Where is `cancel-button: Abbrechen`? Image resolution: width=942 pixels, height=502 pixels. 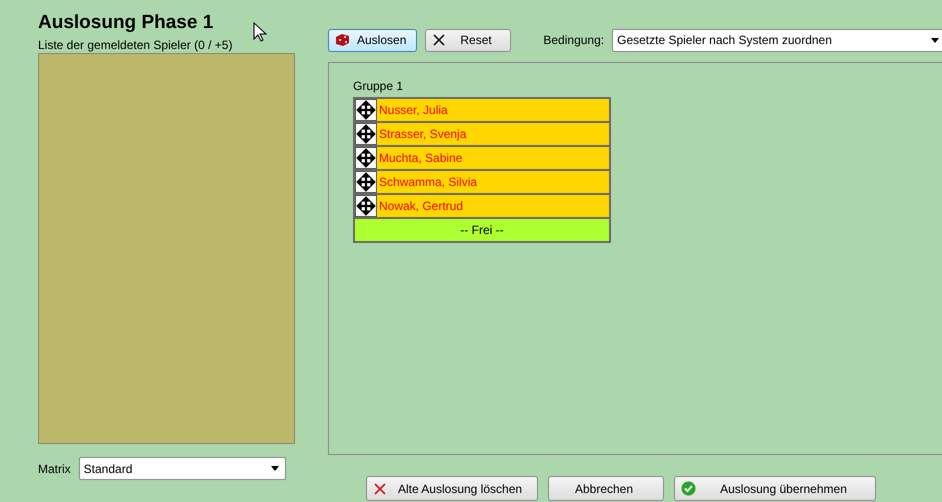 cancel-button: Abbrechen is located at coordinates (606, 488).